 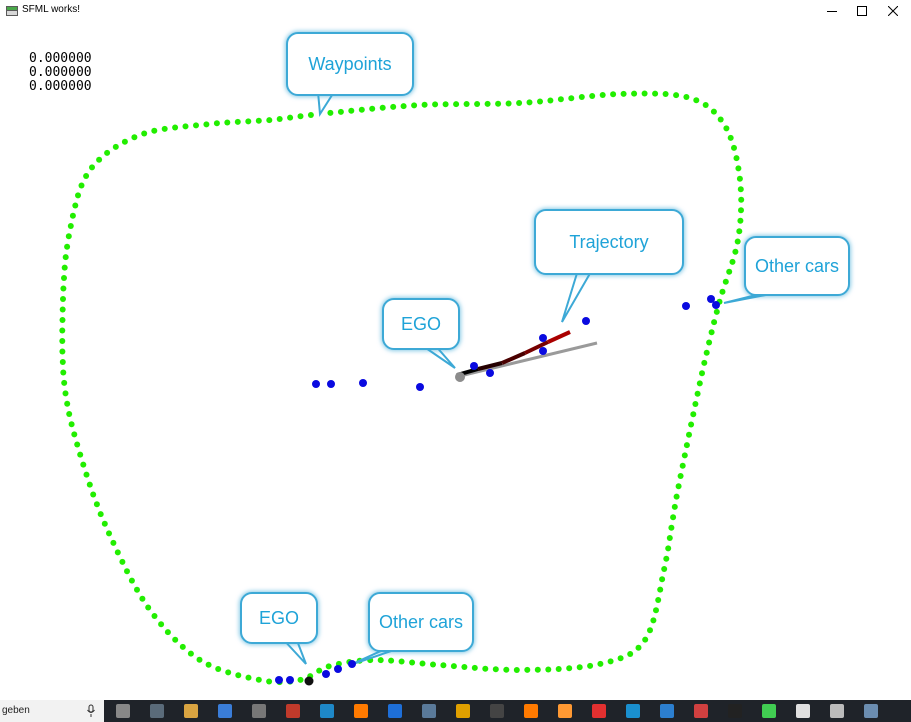 I want to click on settings-icon, so click(x=259, y=711).